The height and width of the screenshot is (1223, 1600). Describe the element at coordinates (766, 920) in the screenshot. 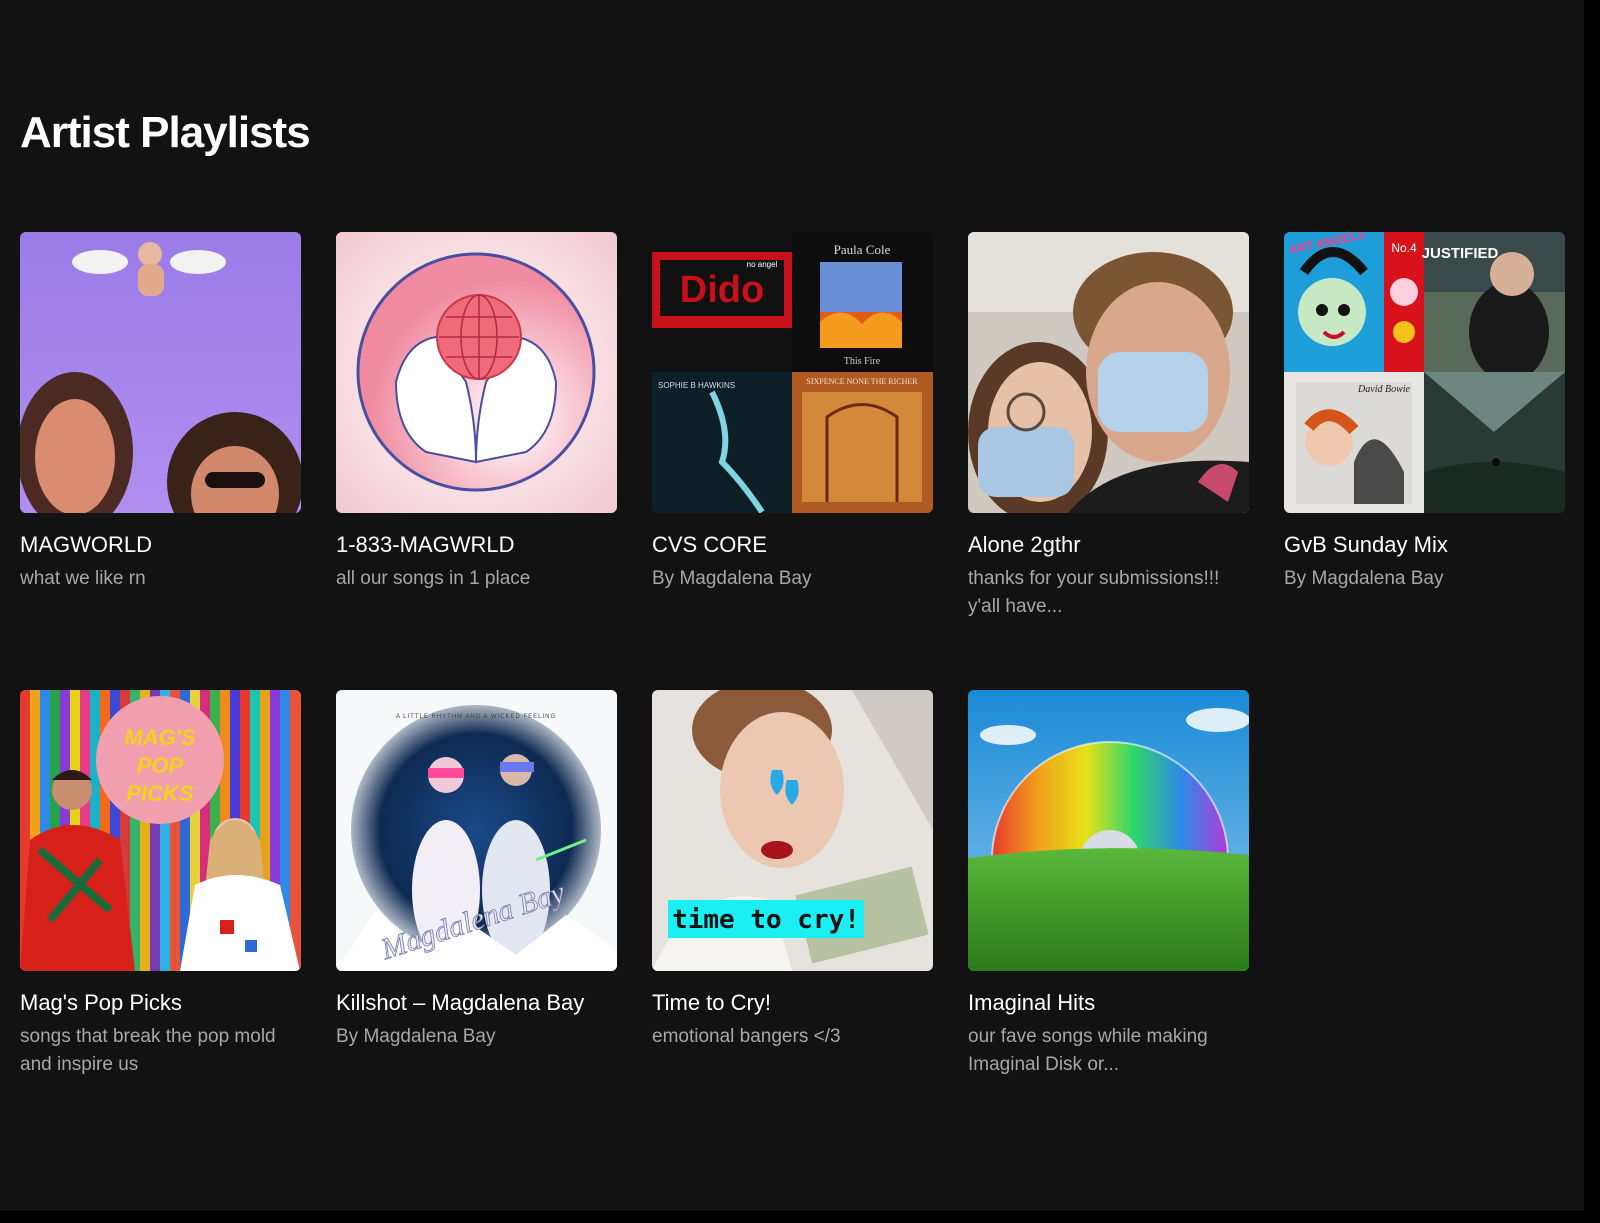

I see `cover-text: time to cry!` at that location.